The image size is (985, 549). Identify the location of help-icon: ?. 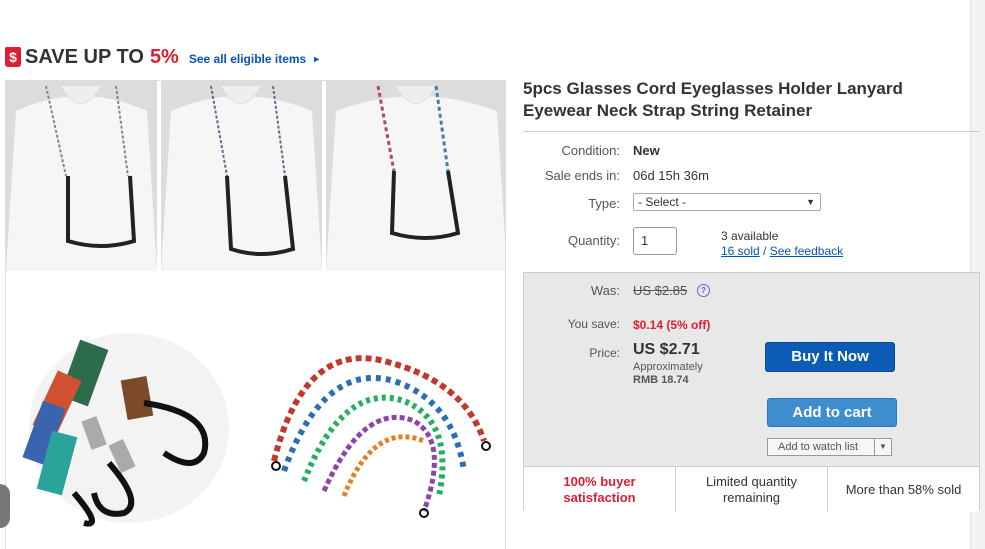
(703, 290).